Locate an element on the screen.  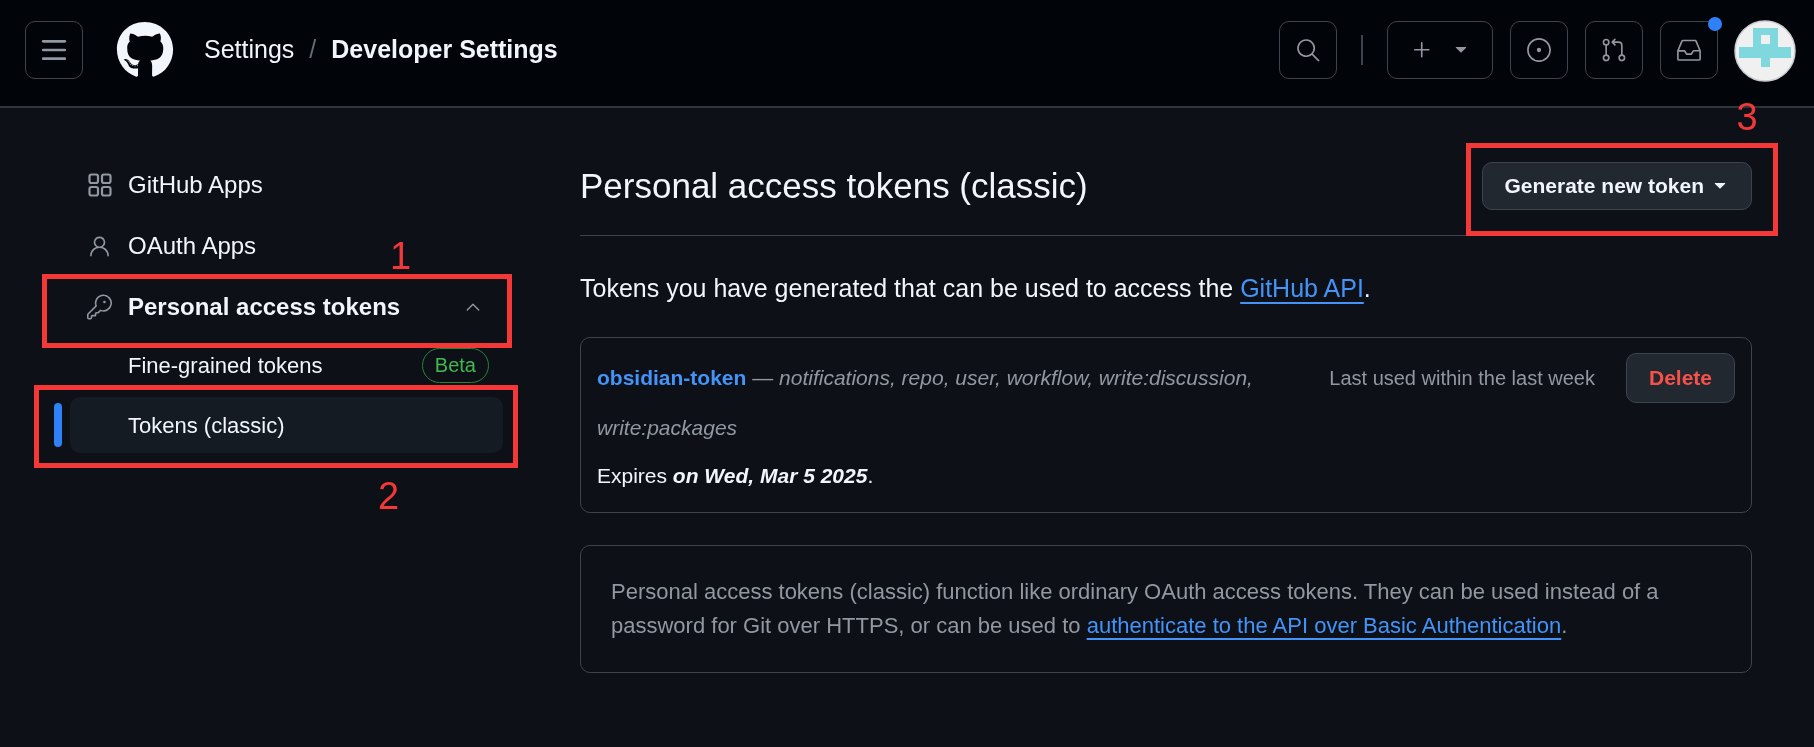
api-docs-link: GitHub API is located at coordinates (1302, 288).